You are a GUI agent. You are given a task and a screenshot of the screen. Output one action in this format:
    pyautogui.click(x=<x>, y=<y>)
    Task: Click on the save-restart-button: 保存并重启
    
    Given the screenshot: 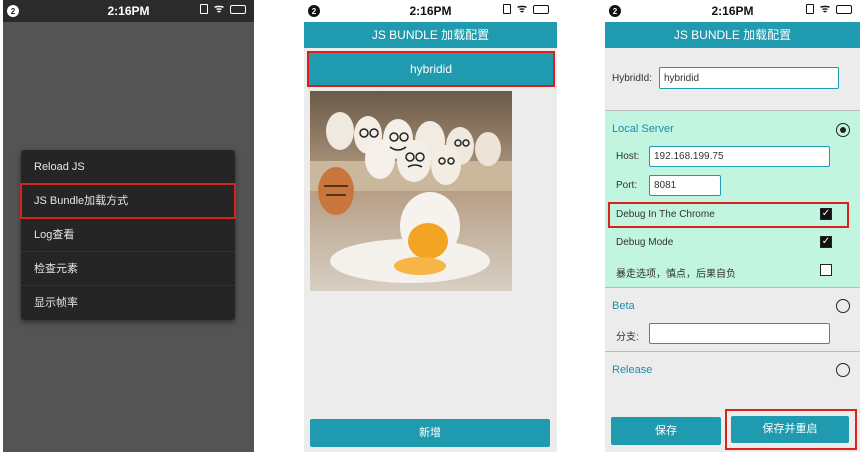 What is the action you would take?
    pyautogui.click(x=790, y=429)
    